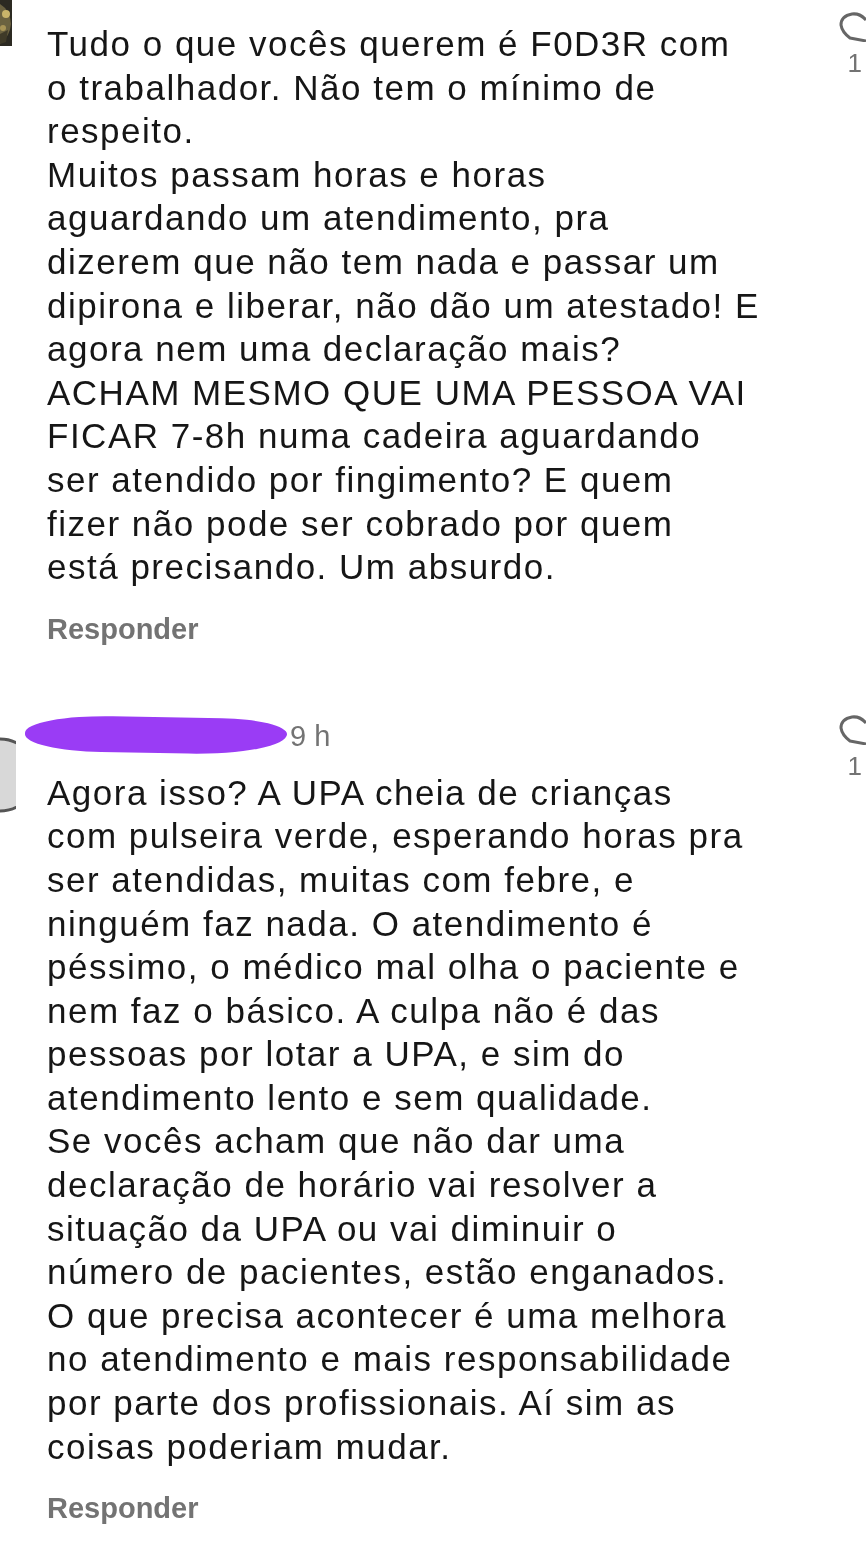  What do you see at coordinates (8, 774) in the screenshot?
I see `avatar-icon` at bounding box center [8, 774].